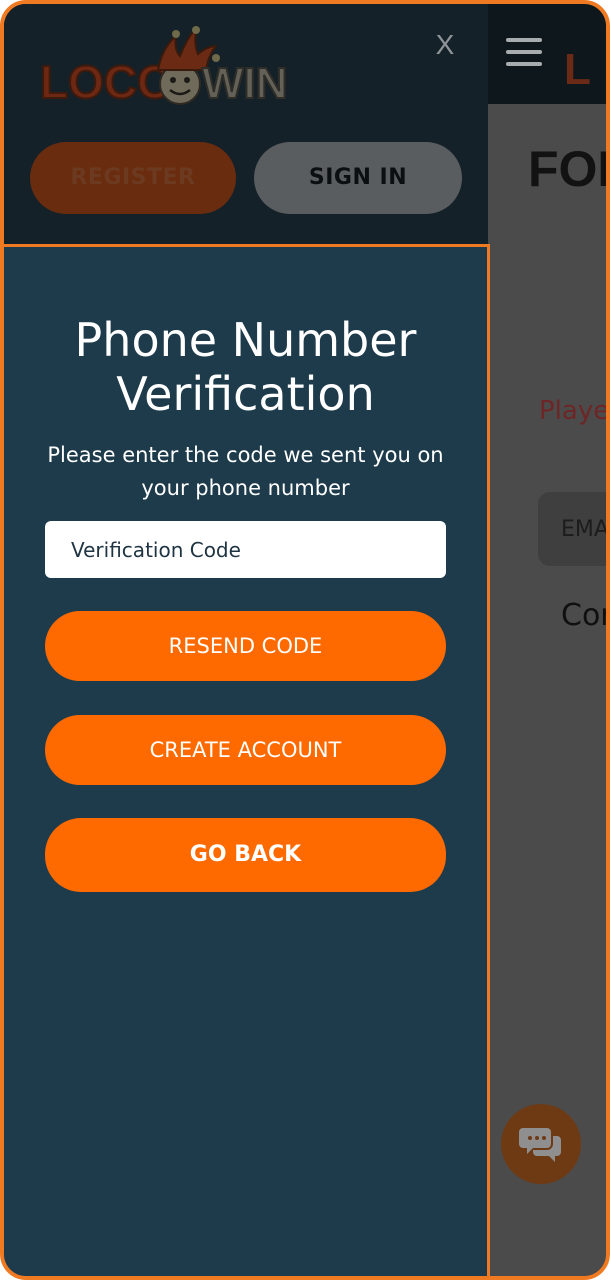  What do you see at coordinates (245, 750) in the screenshot?
I see `create-account-button: CREATE ACCOUNT` at bounding box center [245, 750].